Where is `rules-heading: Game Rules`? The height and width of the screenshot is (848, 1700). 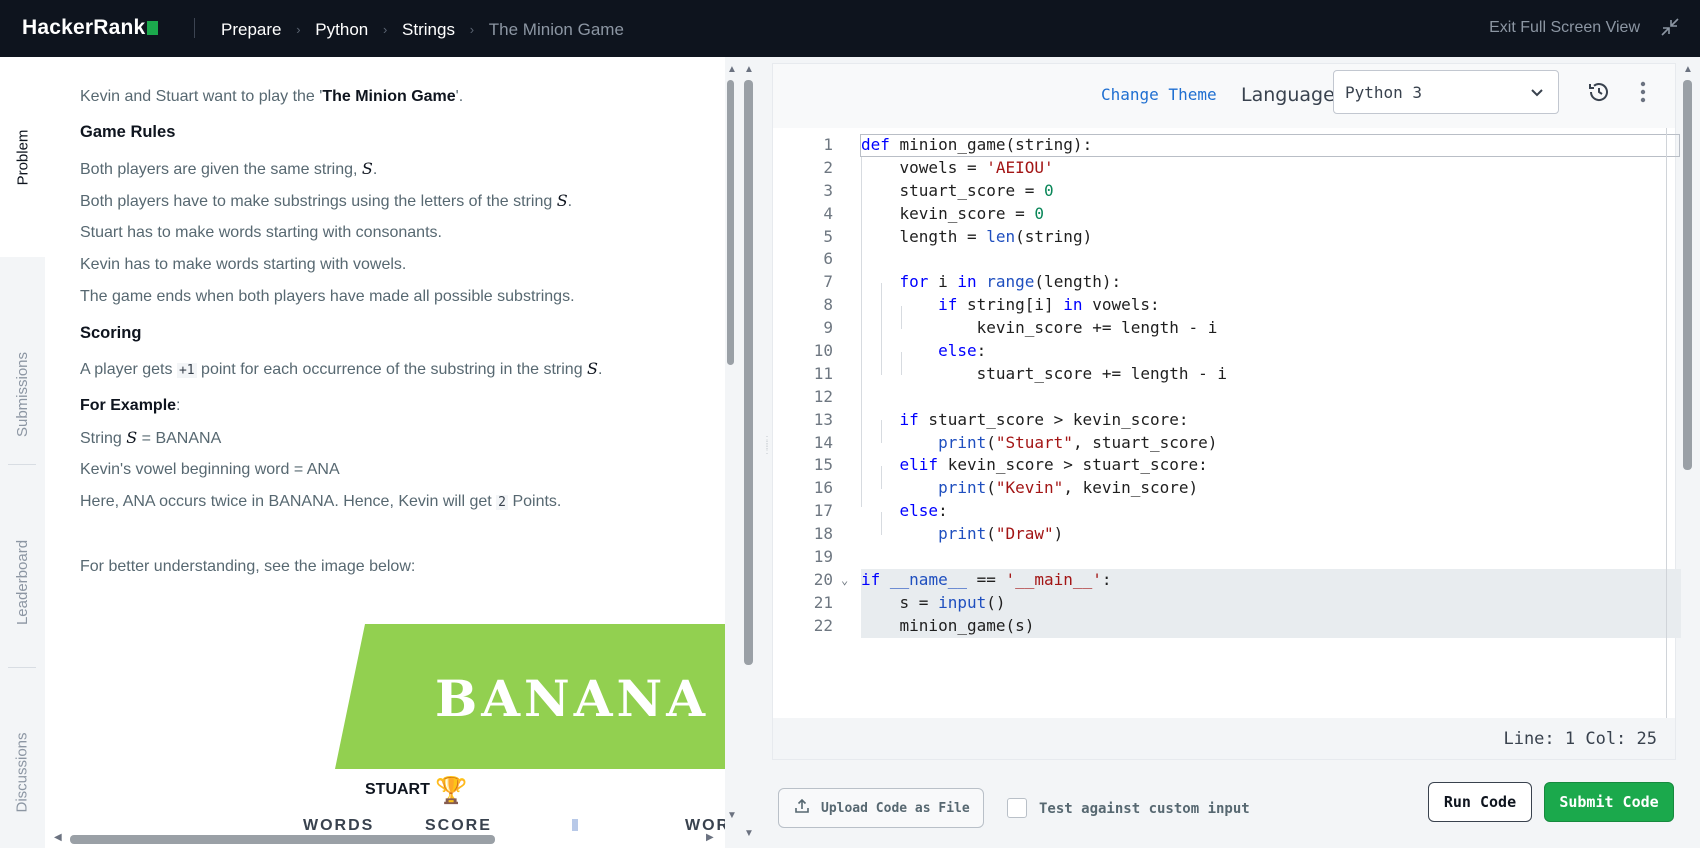
rules-heading: Game Rules is located at coordinates (128, 132).